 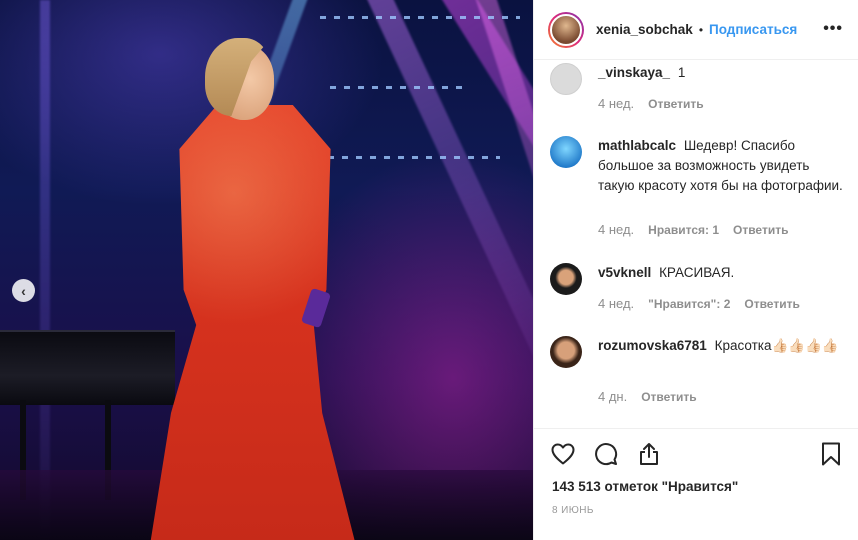 I want to click on comment-text-block: v5vknell КРАСИВАЯ., so click(x=723, y=273).